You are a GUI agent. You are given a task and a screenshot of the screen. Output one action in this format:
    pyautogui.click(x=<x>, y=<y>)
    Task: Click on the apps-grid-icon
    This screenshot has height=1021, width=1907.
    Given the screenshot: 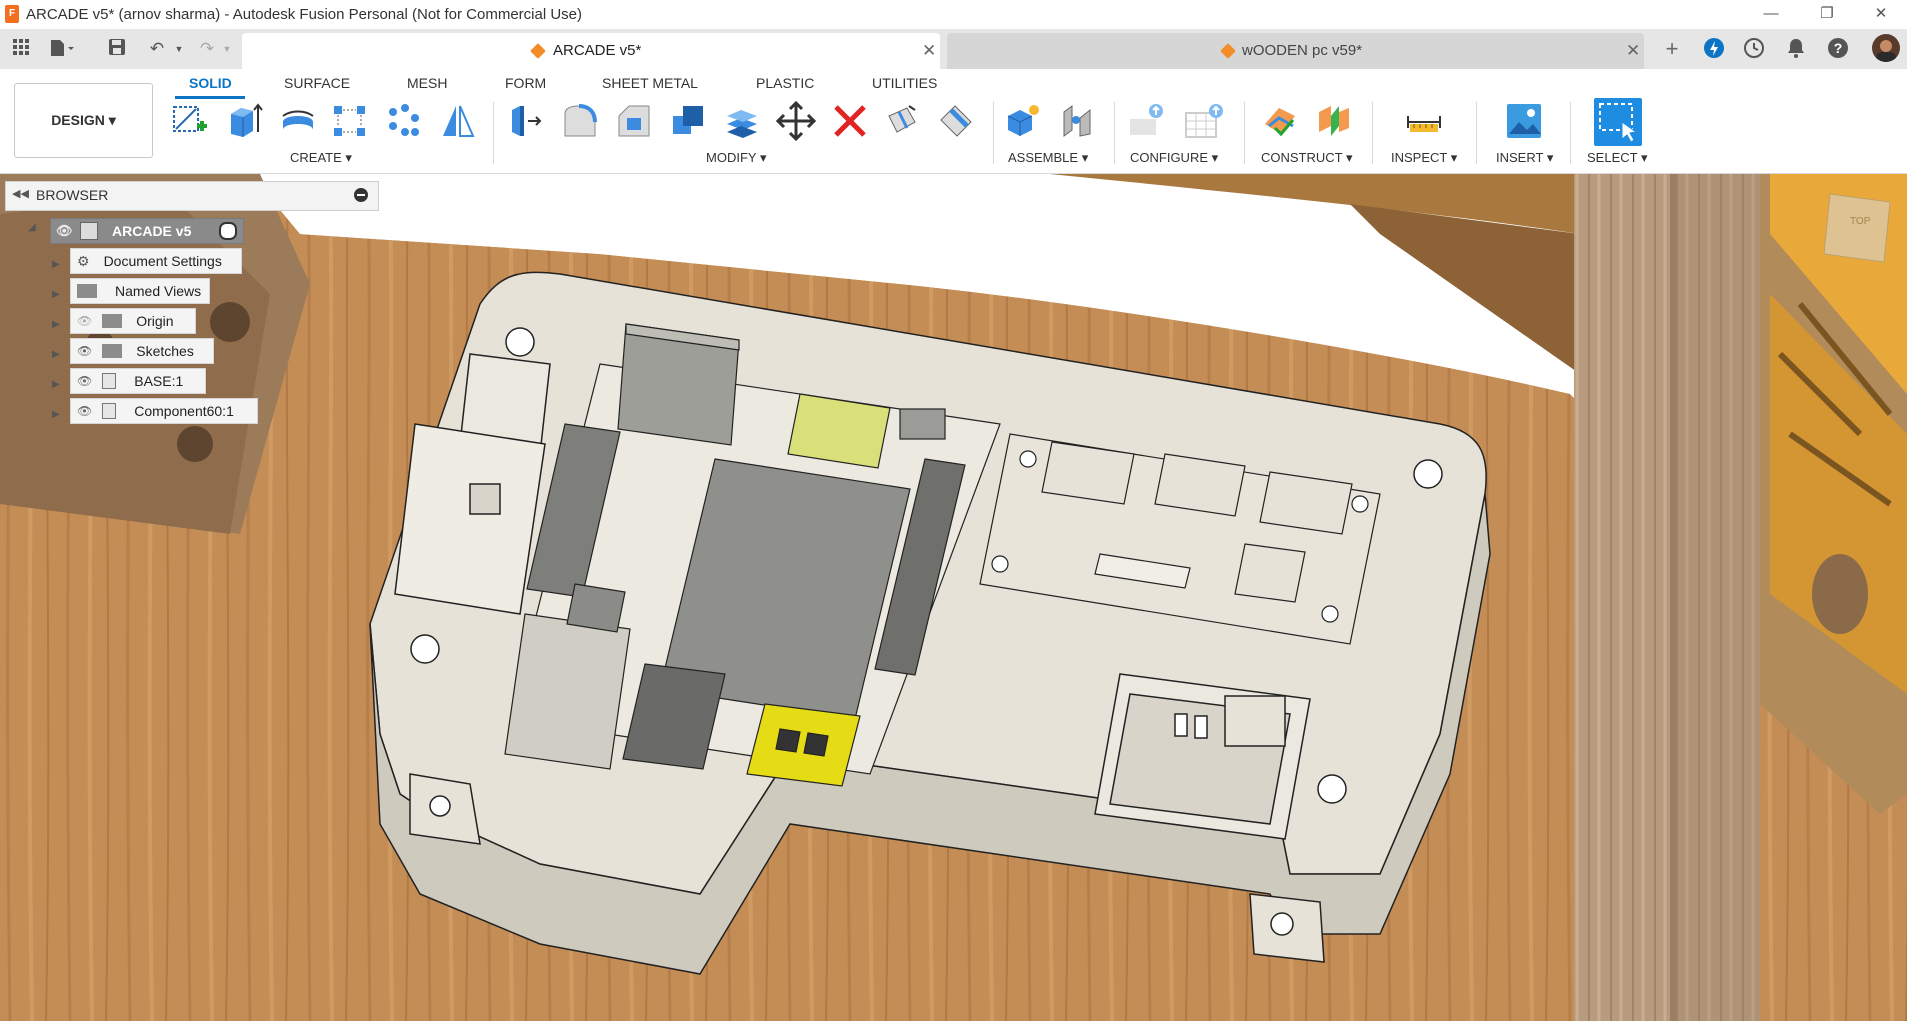 What is the action you would take?
    pyautogui.click(x=21, y=49)
    